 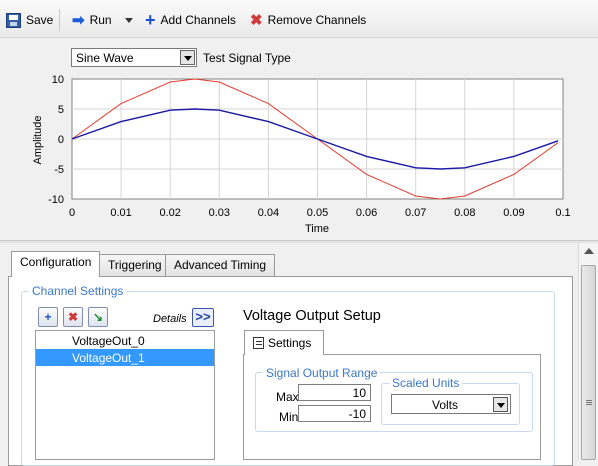 What do you see at coordinates (415, 213) in the screenshot?
I see `x-tick-label: 0.07` at bounding box center [415, 213].